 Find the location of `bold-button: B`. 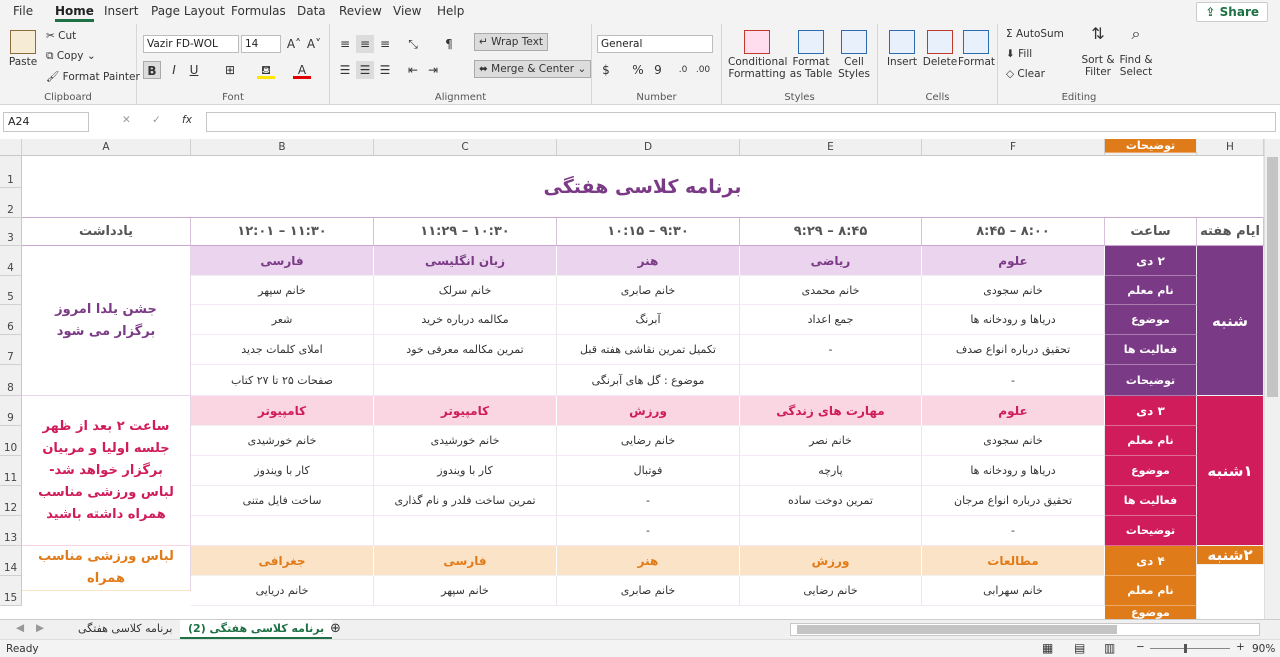

bold-button: B is located at coordinates (152, 70).